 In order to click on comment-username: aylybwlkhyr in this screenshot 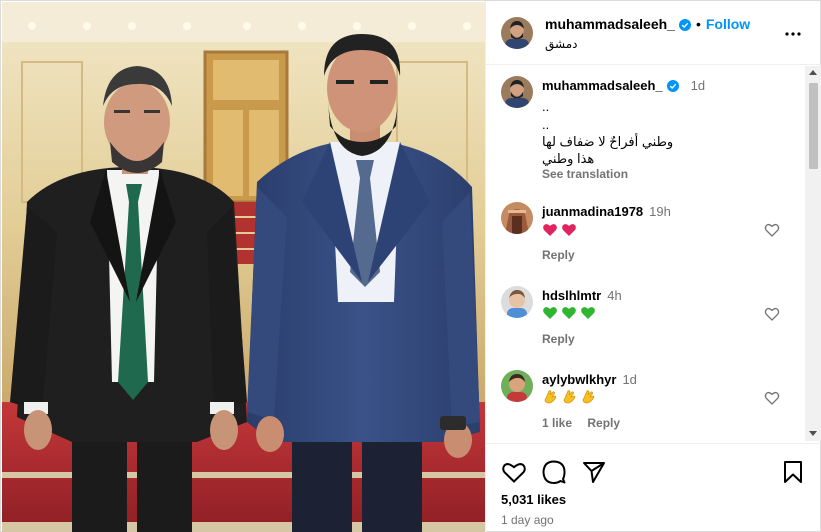, I will do `click(579, 379)`.